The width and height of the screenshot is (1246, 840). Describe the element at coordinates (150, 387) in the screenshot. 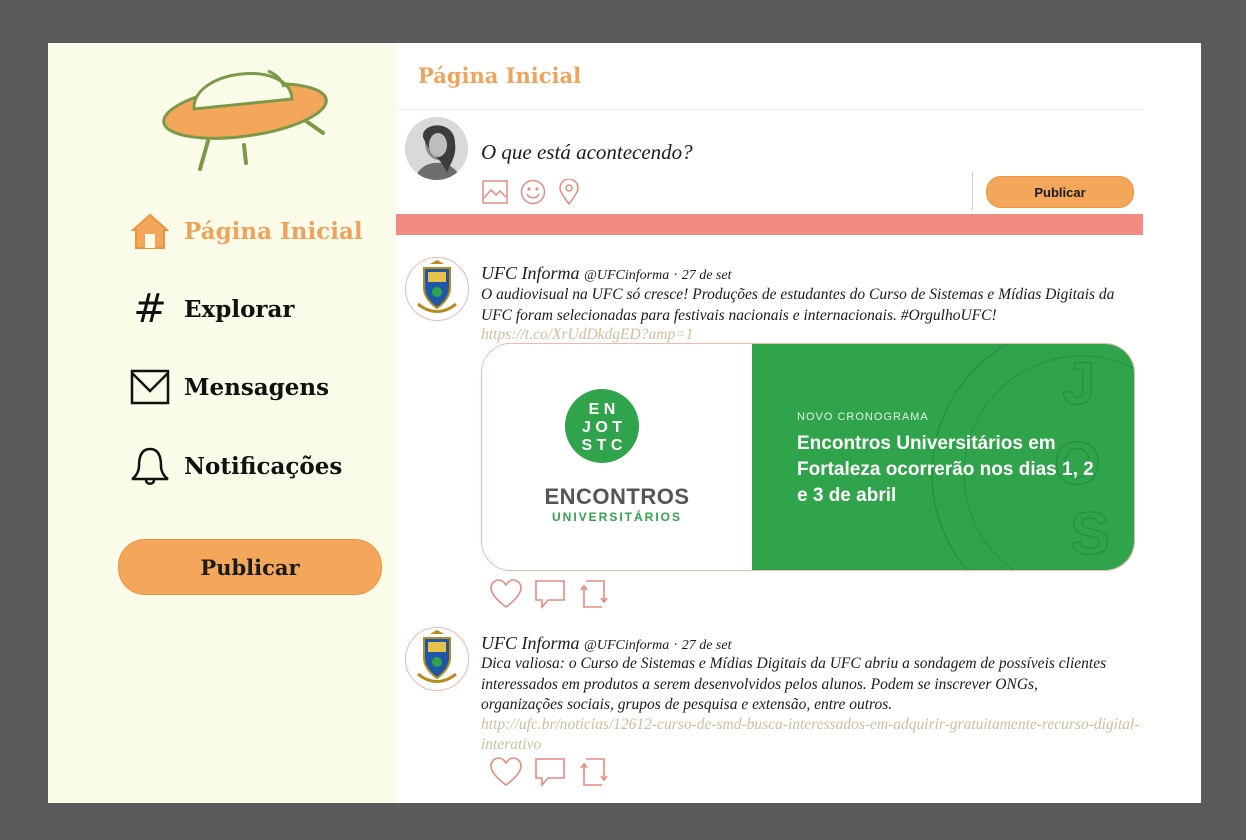

I see `envelope-icon` at that location.